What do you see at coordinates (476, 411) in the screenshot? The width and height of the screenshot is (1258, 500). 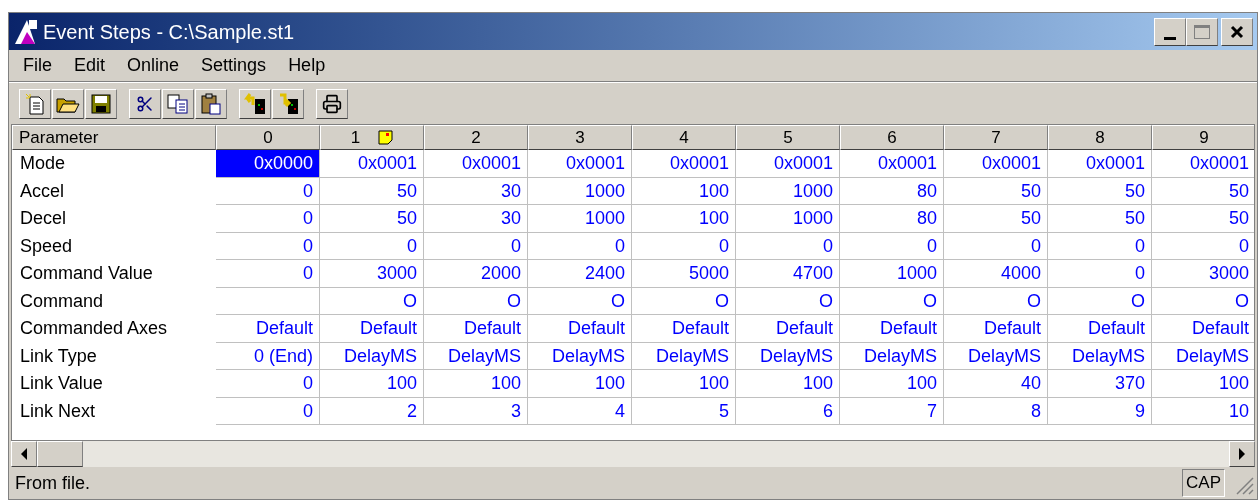 I see `table-cell: 3` at bounding box center [476, 411].